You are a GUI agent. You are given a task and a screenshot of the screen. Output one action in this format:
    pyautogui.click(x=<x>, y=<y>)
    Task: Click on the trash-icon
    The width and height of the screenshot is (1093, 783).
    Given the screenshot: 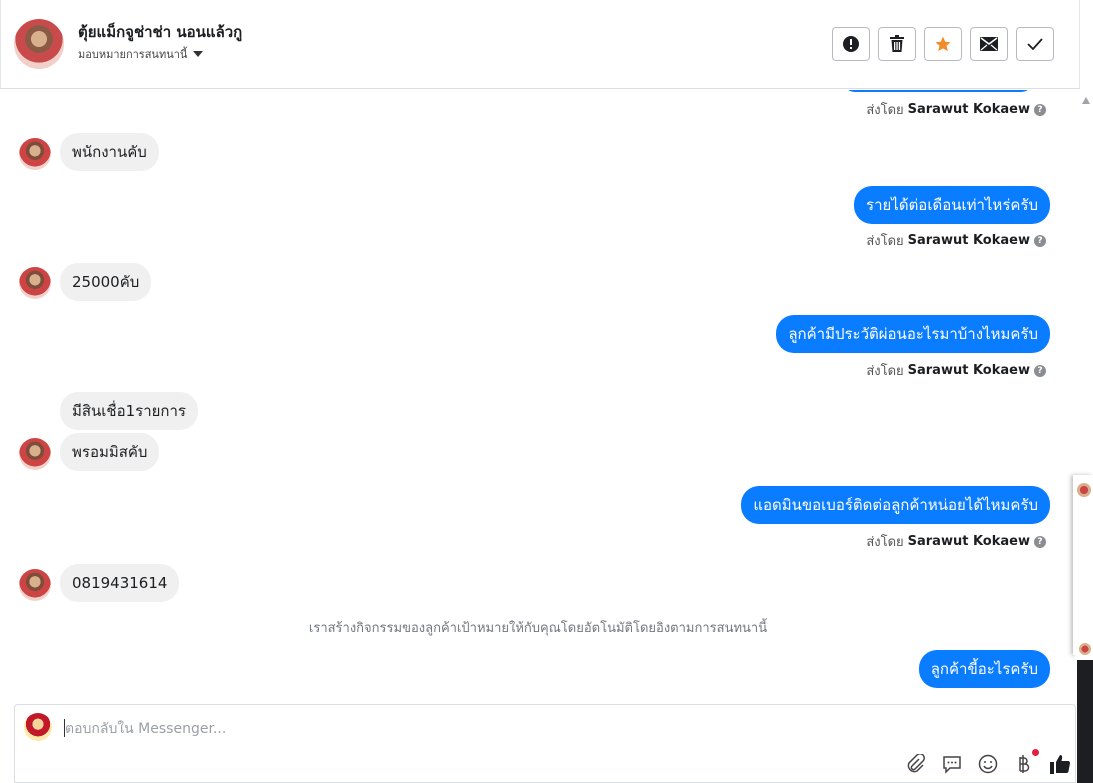 What is the action you would take?
    pyautogui.click(x=897, y=43)
    